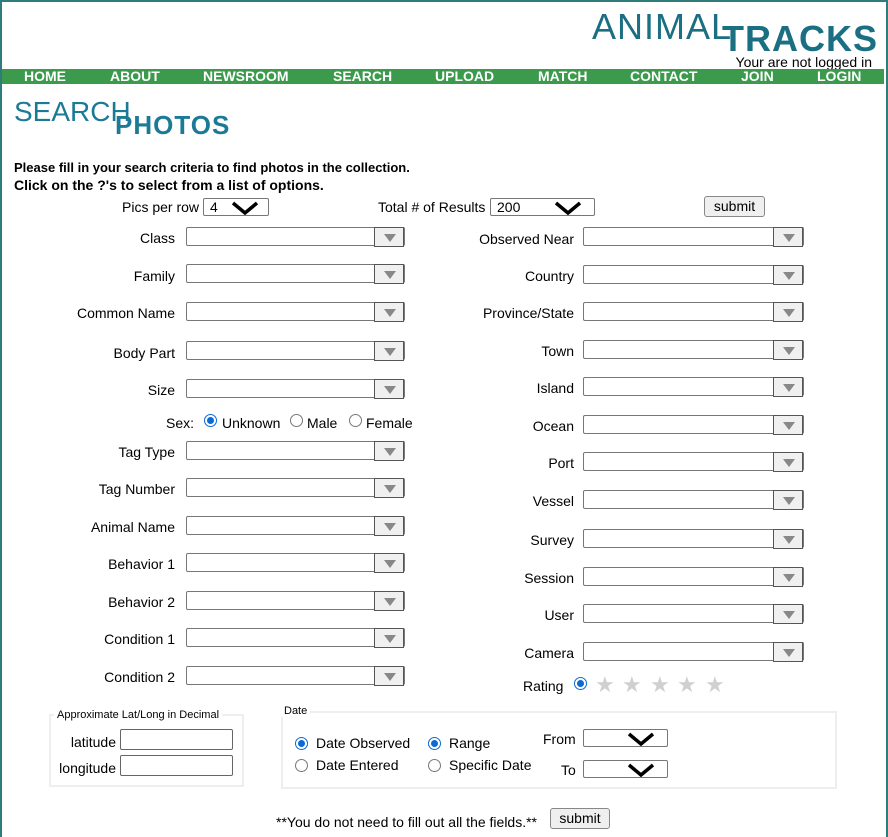  Describe the element at coordinates (434, 743) in the screenshot. I see `range-radio` at that location.